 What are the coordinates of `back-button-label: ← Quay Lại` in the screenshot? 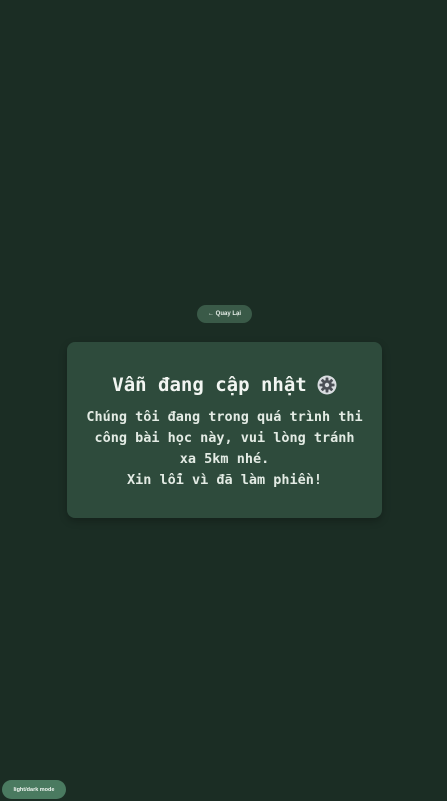 It's located at (224, 314).